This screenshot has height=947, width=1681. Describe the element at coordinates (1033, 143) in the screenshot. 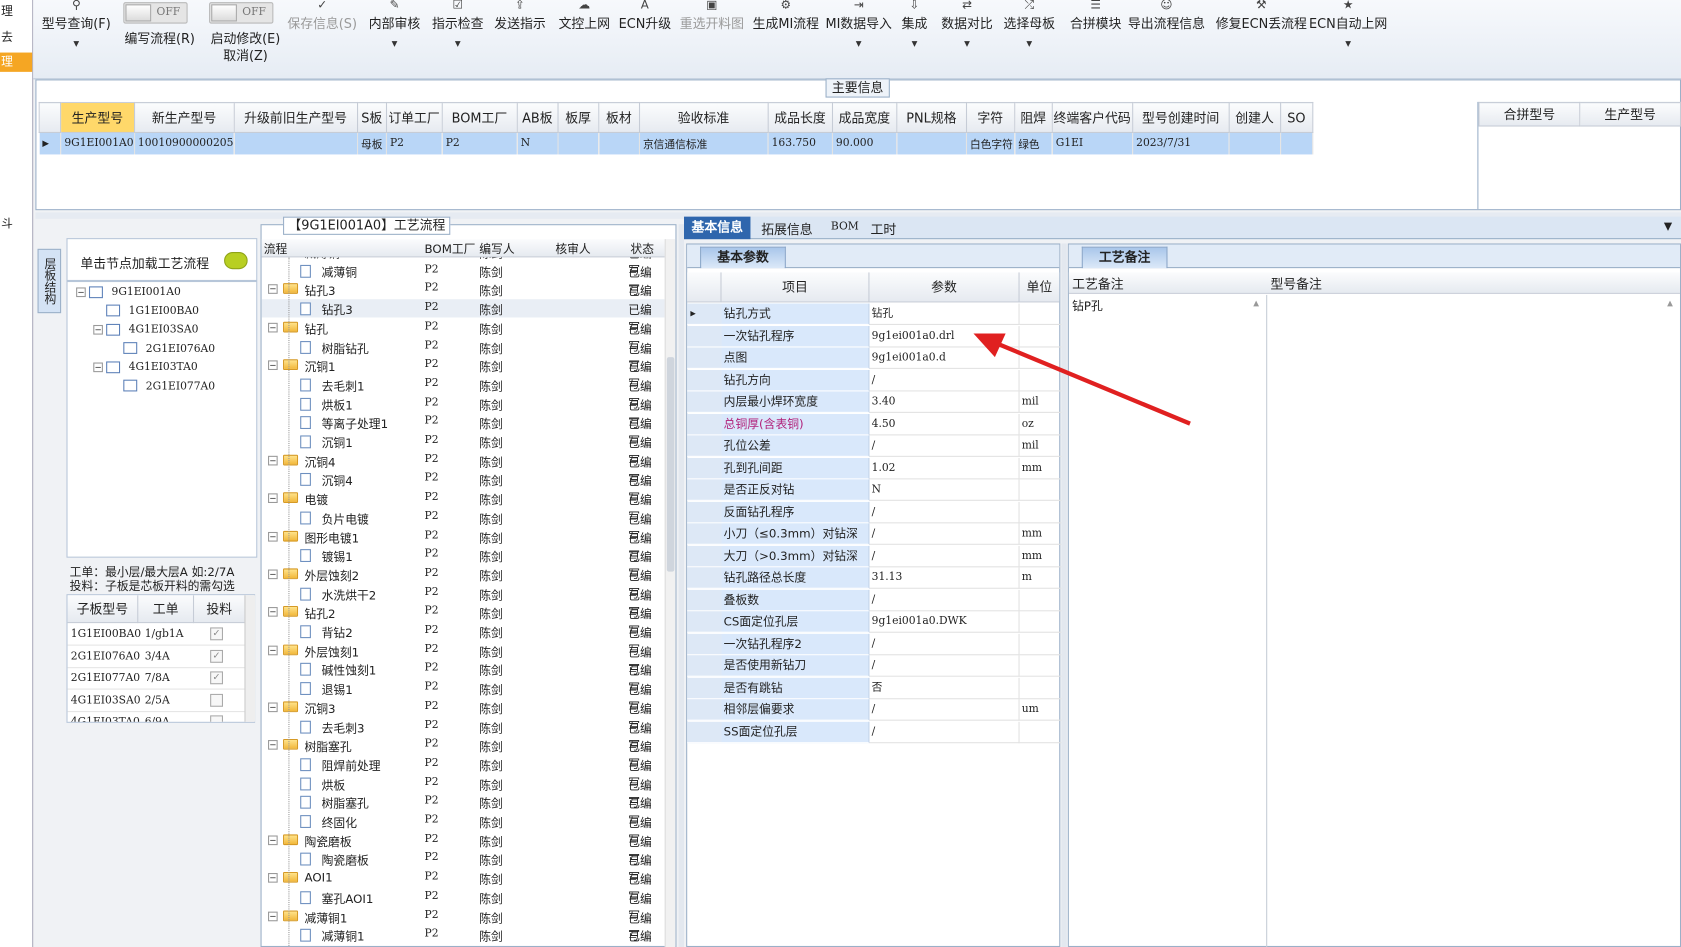

I see `main-cell: 绿色` at that location.